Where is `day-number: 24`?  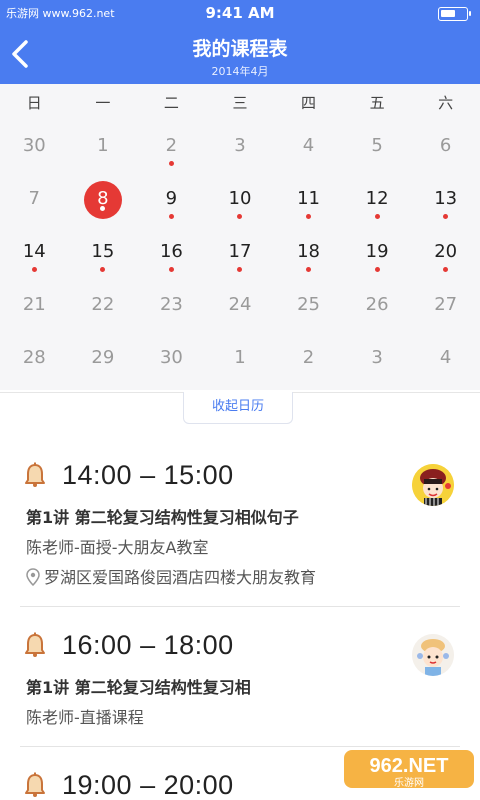 day-number: 24 is located at coordinates (240, 304).